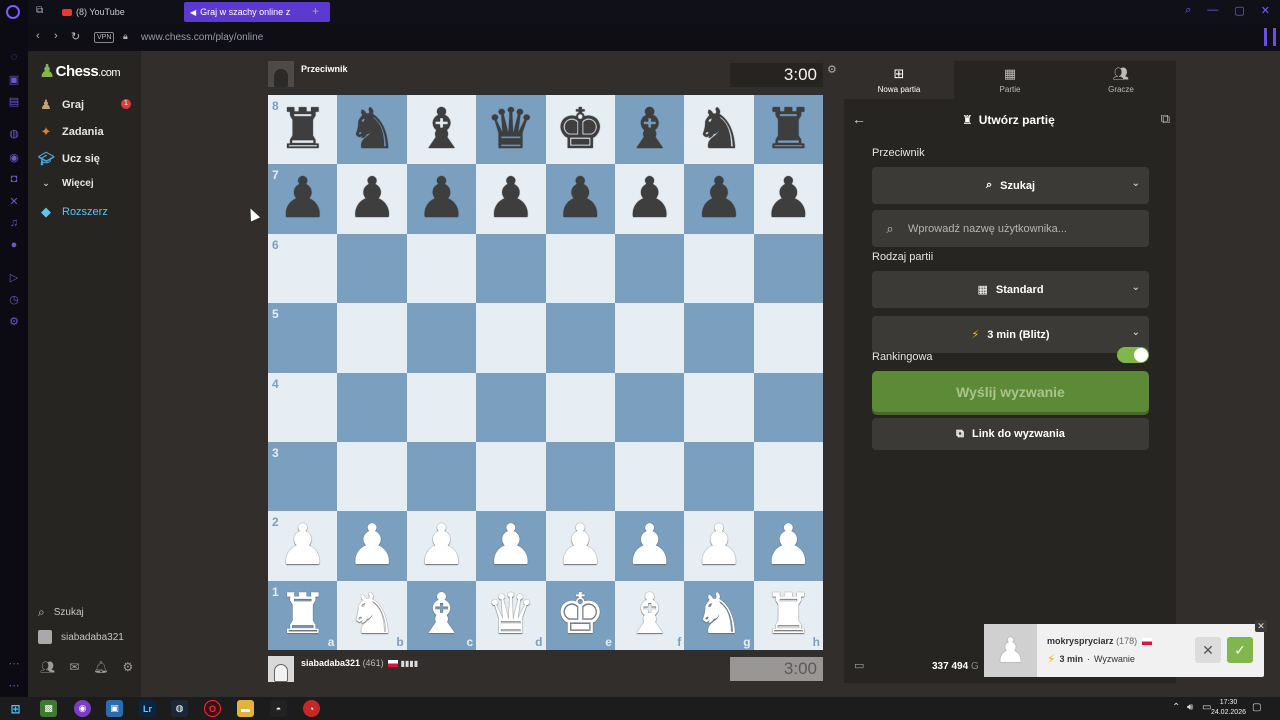 This screenshot has height=720, width=1280. What do you see at coordinates (14, 101) in the screenshot?
I see `twitch-icon: ▤` at bounding box center [14, 101].